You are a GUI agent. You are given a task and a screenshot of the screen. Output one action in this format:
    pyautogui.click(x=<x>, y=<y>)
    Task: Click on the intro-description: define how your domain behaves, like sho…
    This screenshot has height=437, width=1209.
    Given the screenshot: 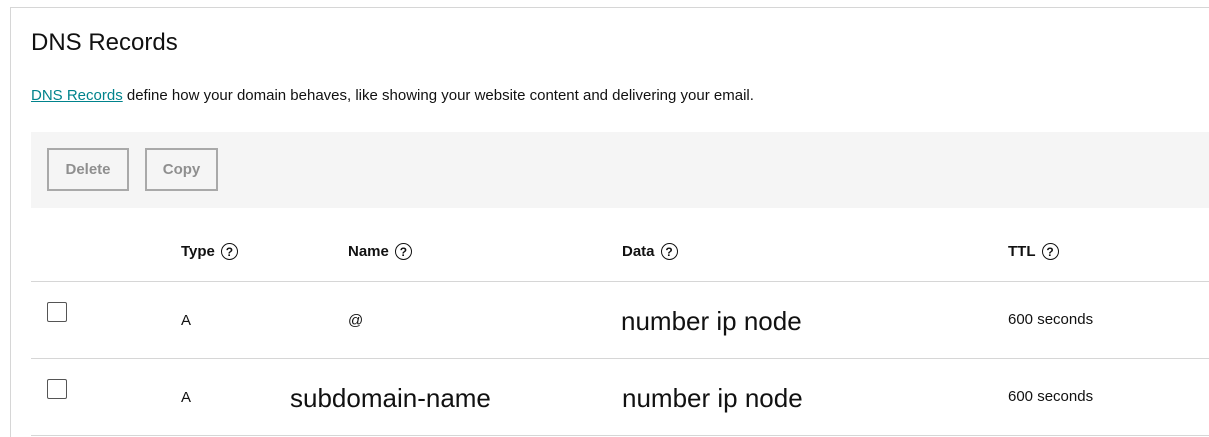 What is the action you would take?
    pyautogui.click(x=438, y=95)
    